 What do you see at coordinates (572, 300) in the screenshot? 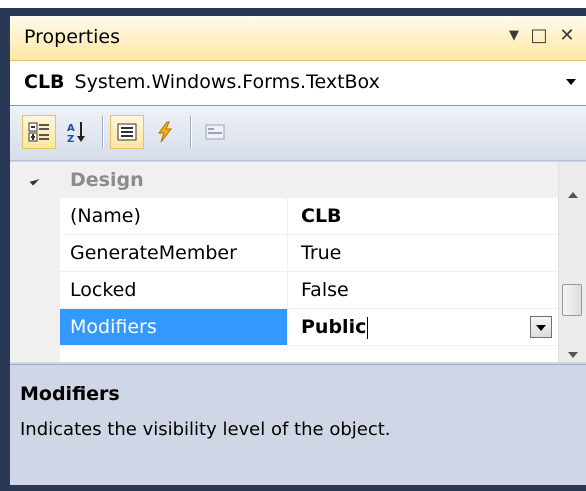
I see `scrollbar-thumb` at bounding box center [572, 300].